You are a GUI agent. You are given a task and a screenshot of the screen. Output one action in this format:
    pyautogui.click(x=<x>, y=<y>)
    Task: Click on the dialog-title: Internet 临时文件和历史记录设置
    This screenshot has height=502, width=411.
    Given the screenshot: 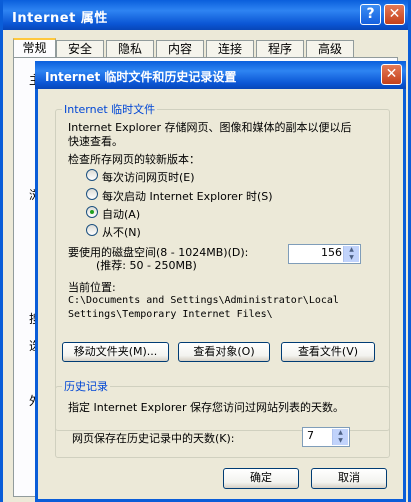 What is the action you would take?
    pyautogui.click(x=141, y=77)
    